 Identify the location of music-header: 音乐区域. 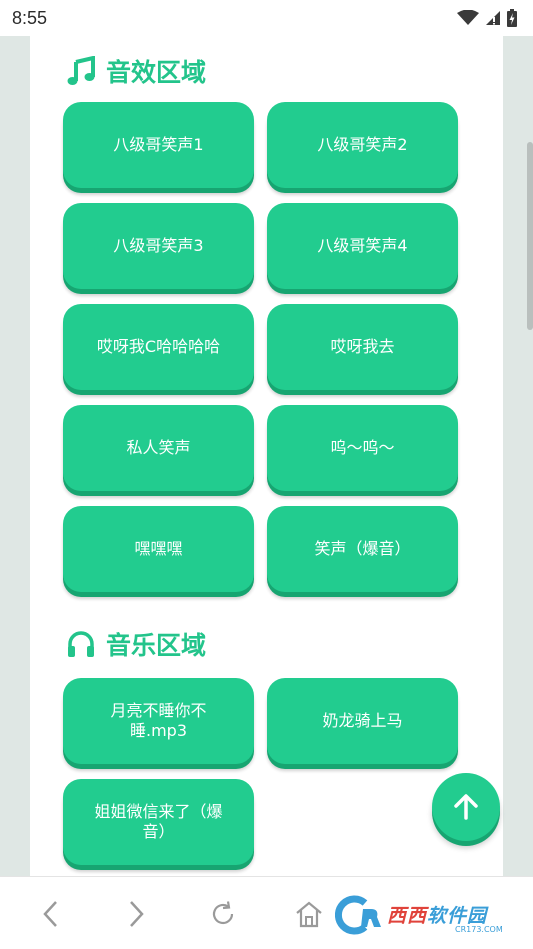
(136, 644).